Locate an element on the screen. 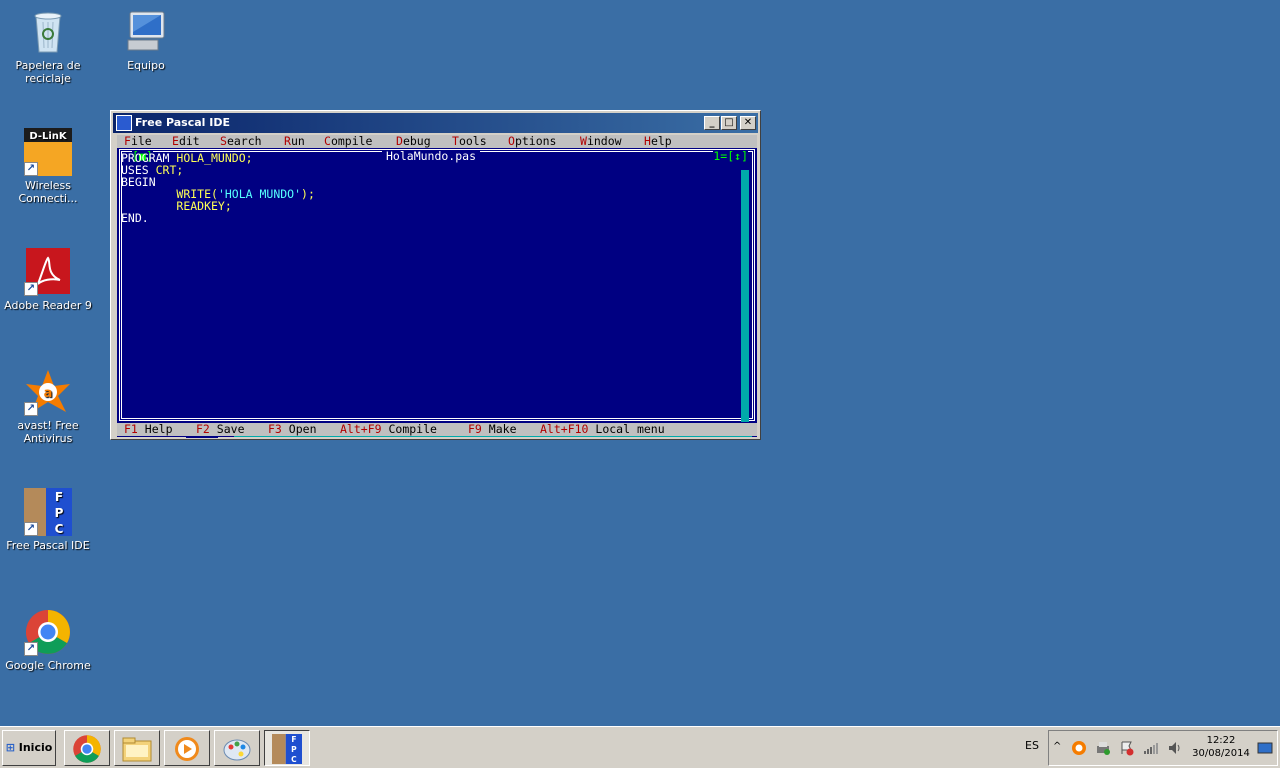 The height and width of the screenshot is (768, 1280). chrome-icon: ↗ is located at coordinates (48, 632).